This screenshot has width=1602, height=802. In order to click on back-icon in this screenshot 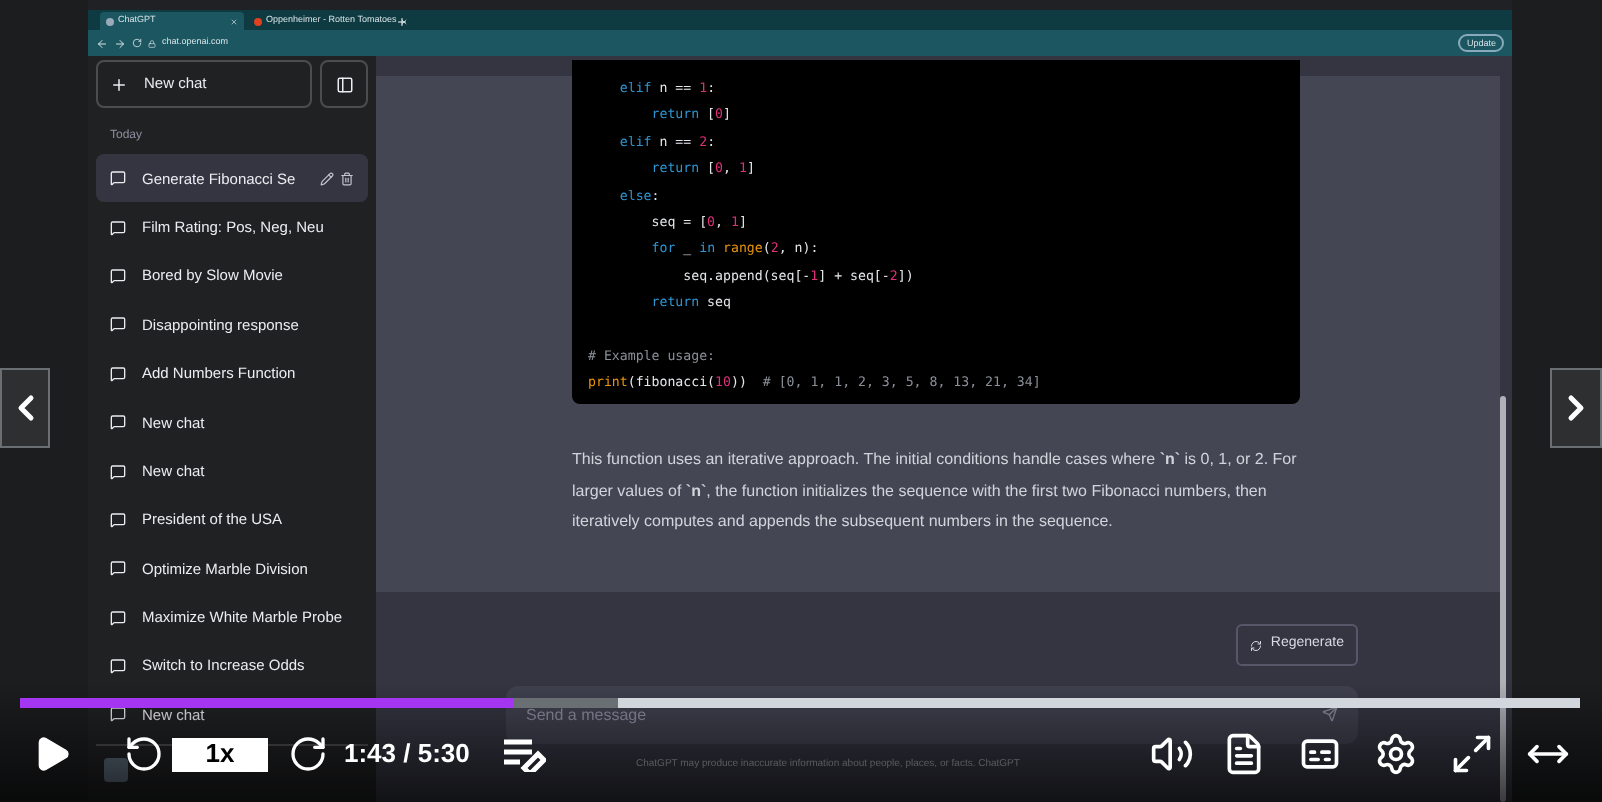, I will do `click(102, 43)`.